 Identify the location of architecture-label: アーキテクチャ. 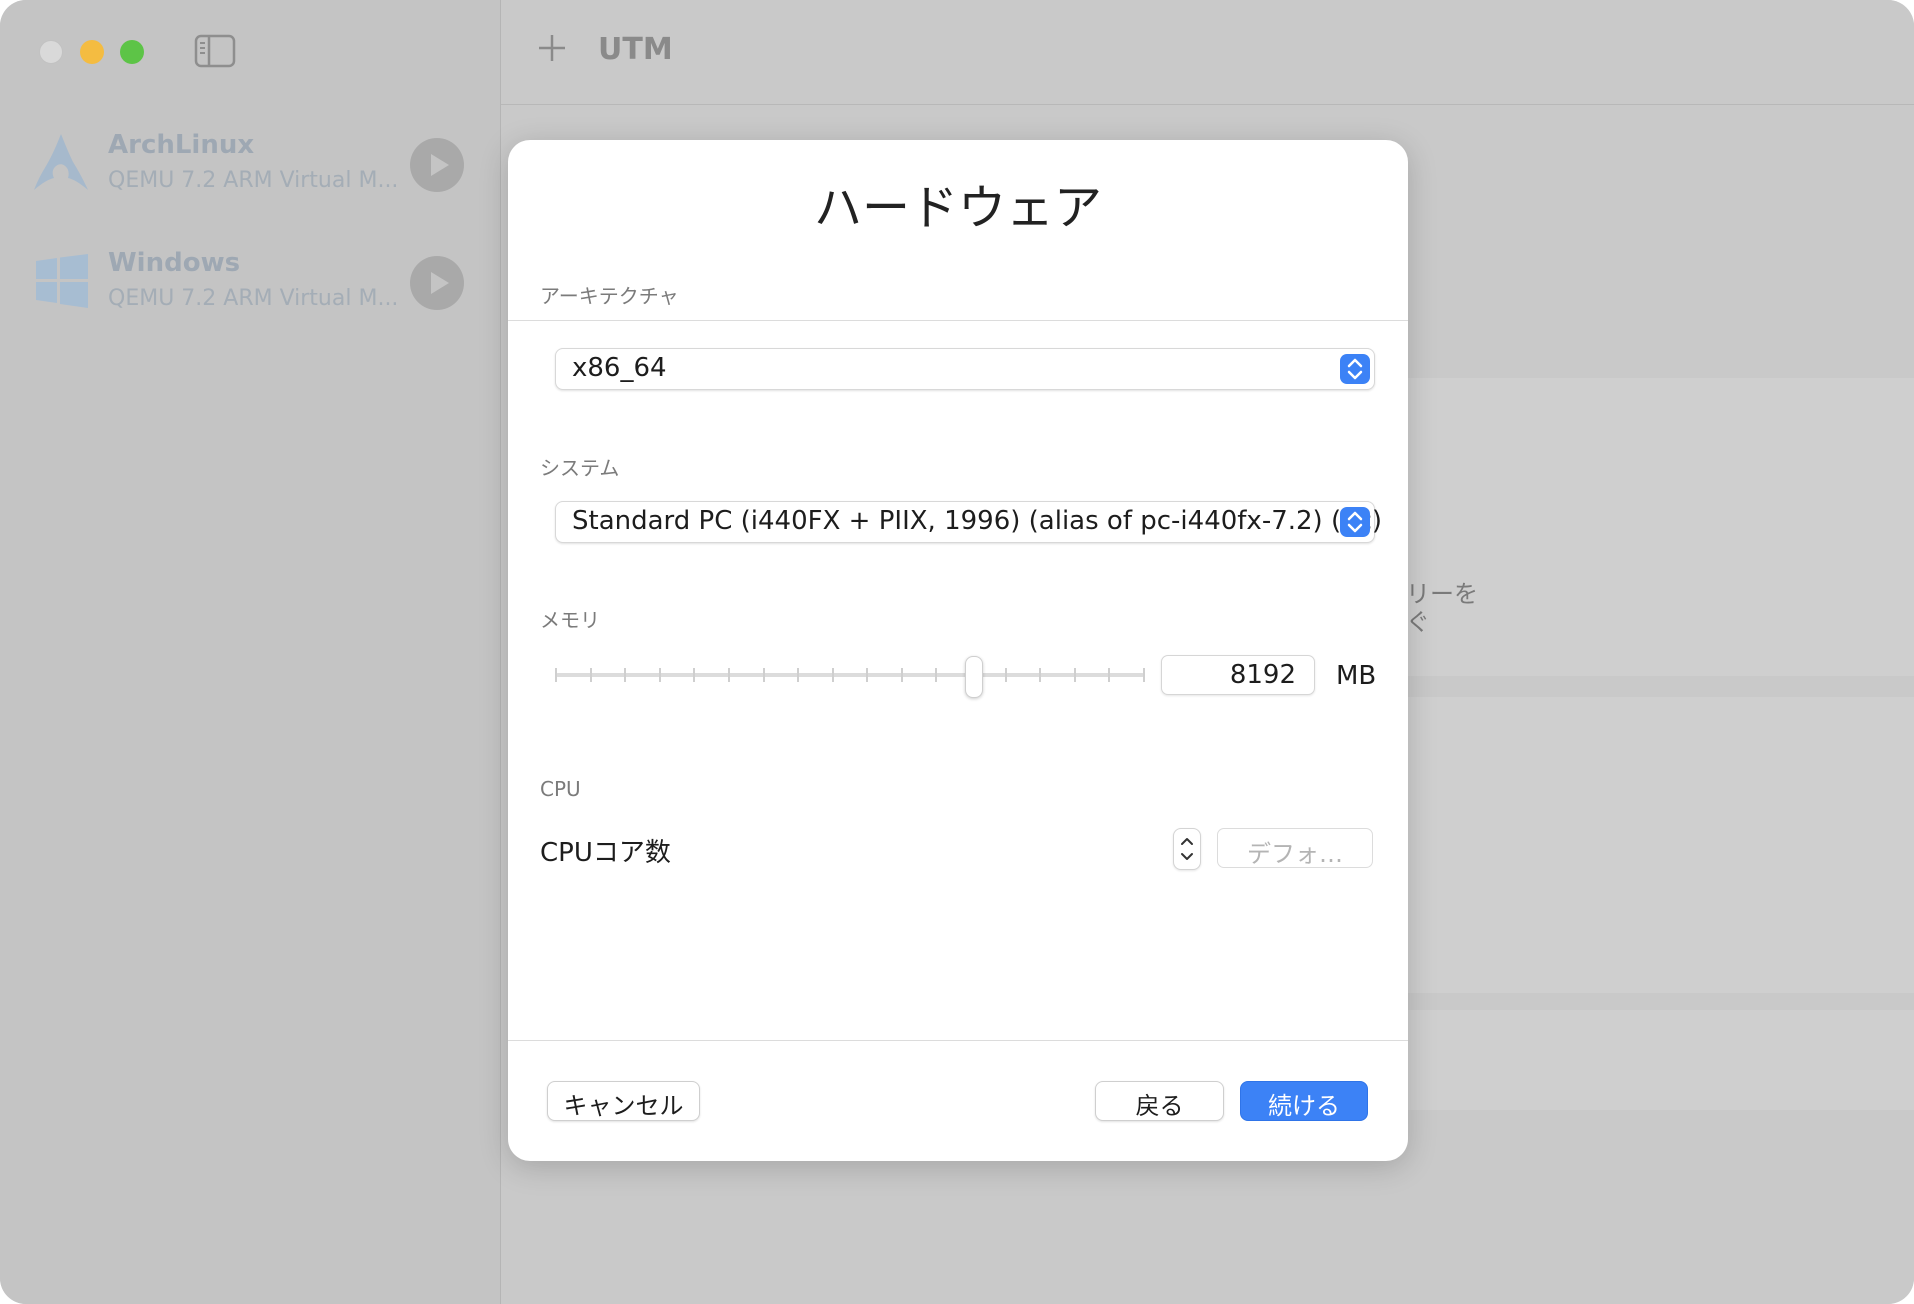
(609, 296).